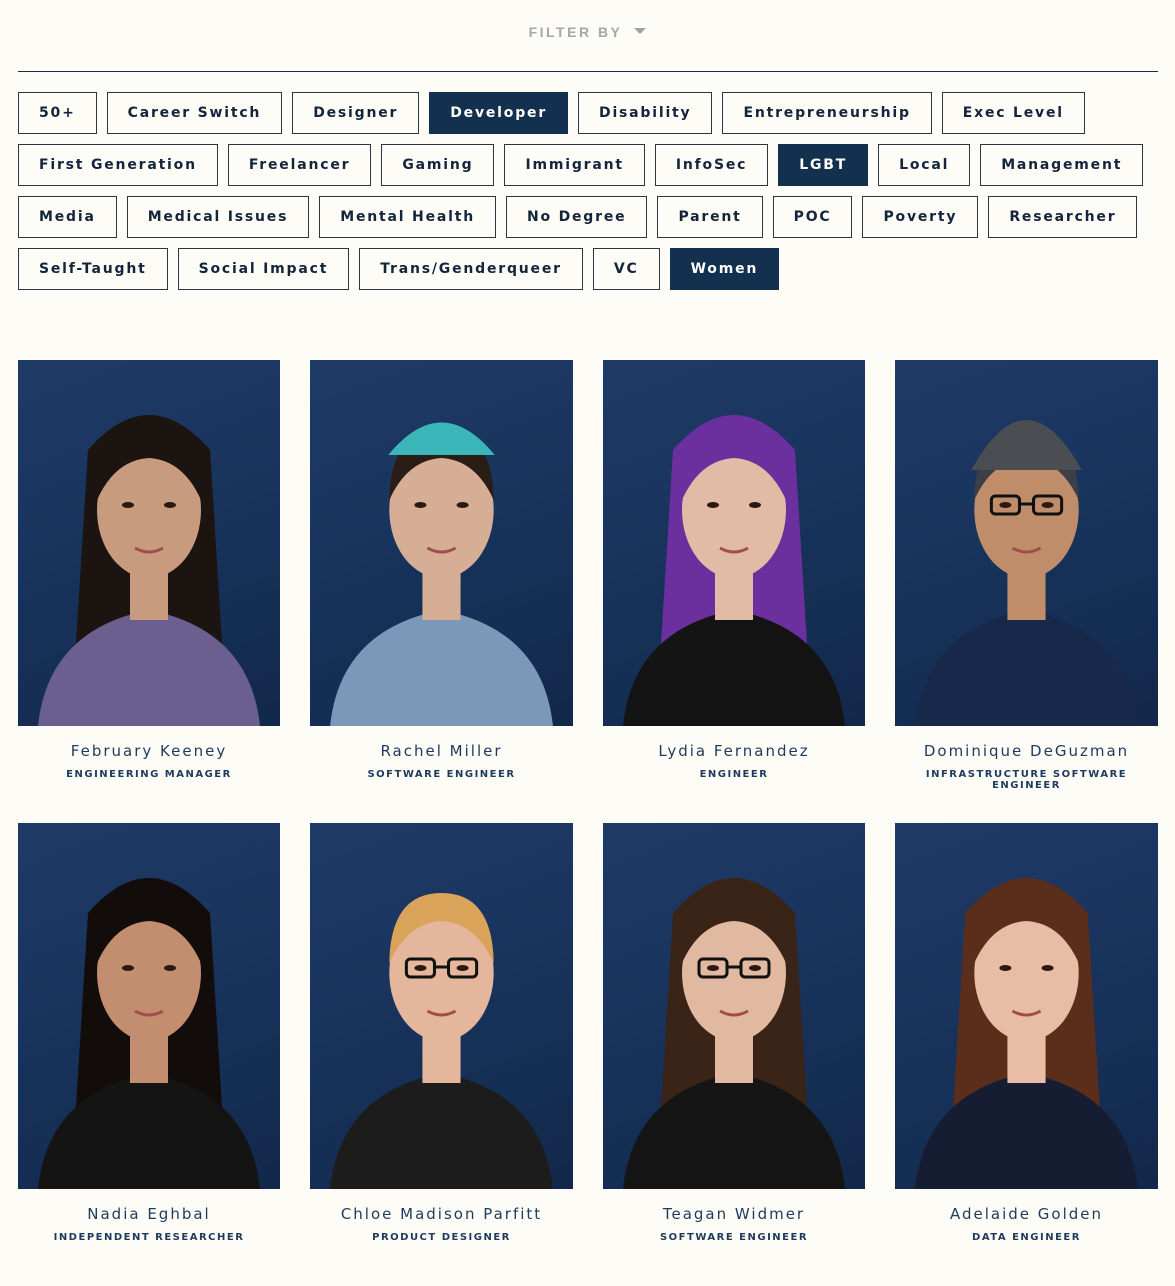 The image size is (1175, 1286). Describe the element at coordinates (1026, 751) in the screenshot. I see `person-name: Dominique DeGuzman` at that location.